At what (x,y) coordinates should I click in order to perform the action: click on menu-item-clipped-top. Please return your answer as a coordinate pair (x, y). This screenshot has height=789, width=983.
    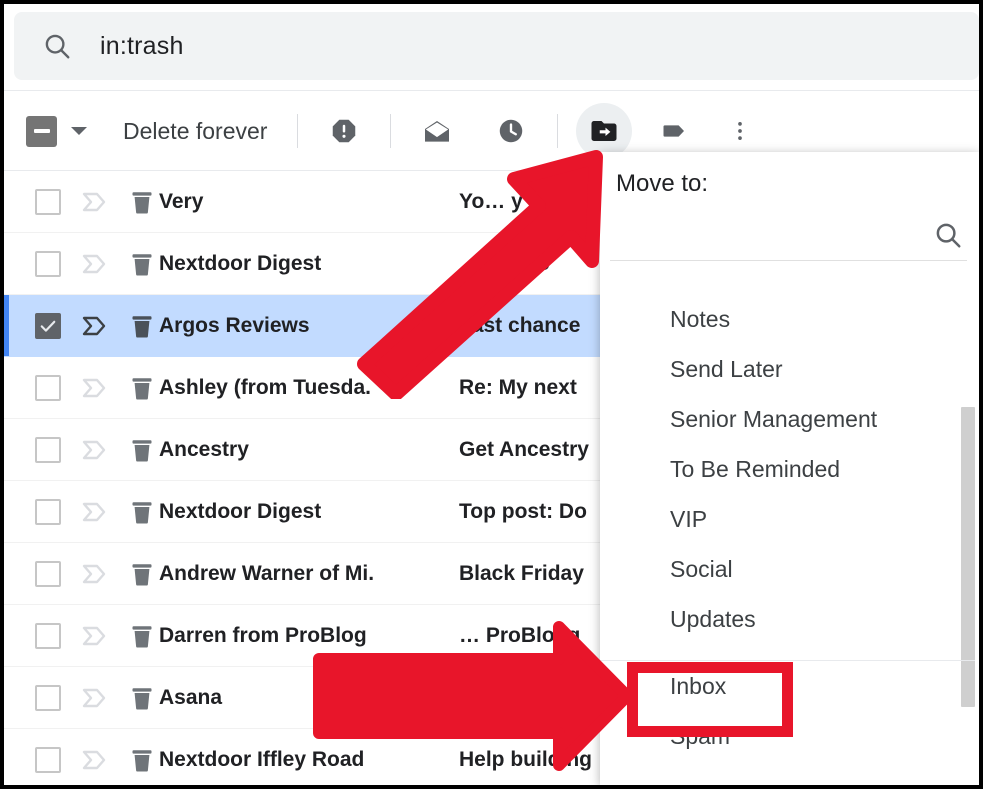
    Looking at the image, I should click on (789, 283).